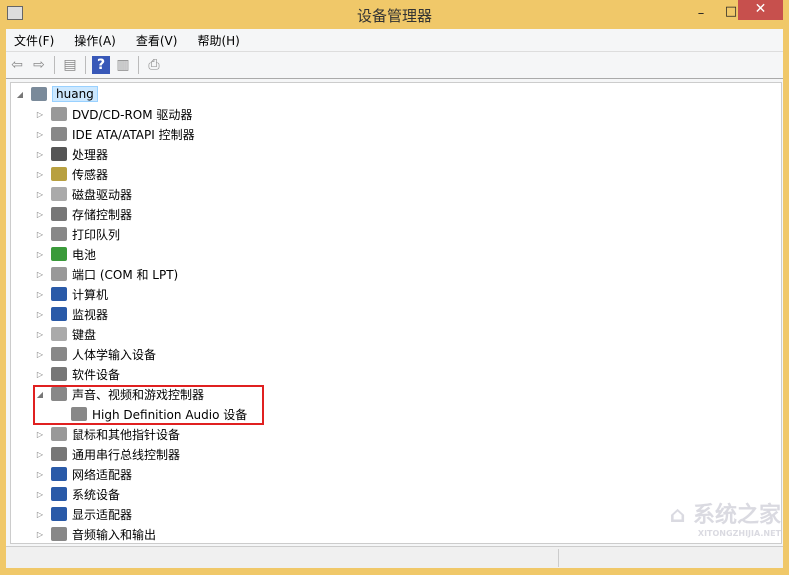  I want to click on tree-child-item: High Definition Audio 设备, so click(159, 414).